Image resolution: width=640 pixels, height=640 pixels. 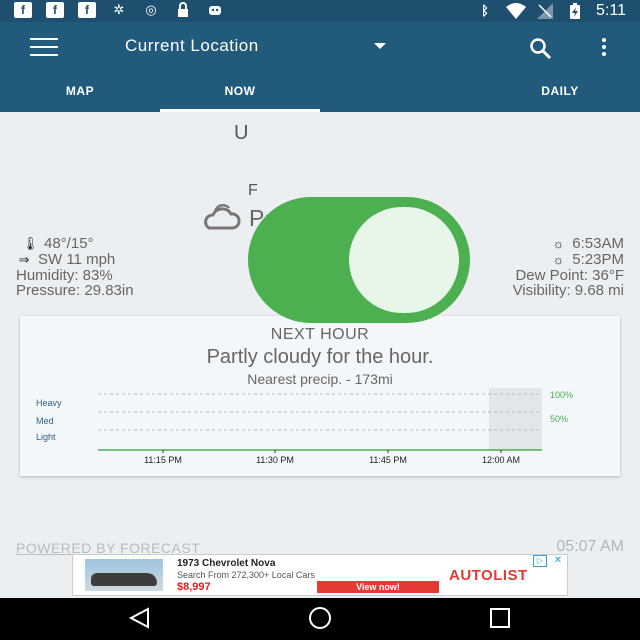 I want to click on android-icon, so click(x=215, y=10).